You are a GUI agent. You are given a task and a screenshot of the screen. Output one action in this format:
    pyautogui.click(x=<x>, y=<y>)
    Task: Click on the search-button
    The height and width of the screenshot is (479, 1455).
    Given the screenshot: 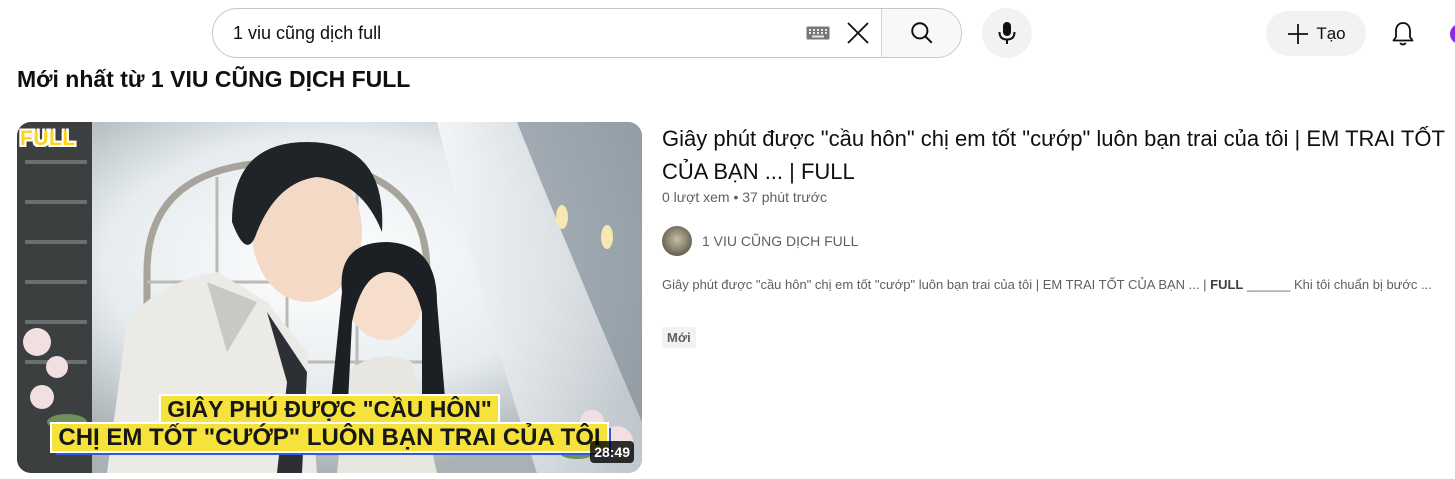 What is the action you would take?
    pyautogui.click(x=921, y=33)
    